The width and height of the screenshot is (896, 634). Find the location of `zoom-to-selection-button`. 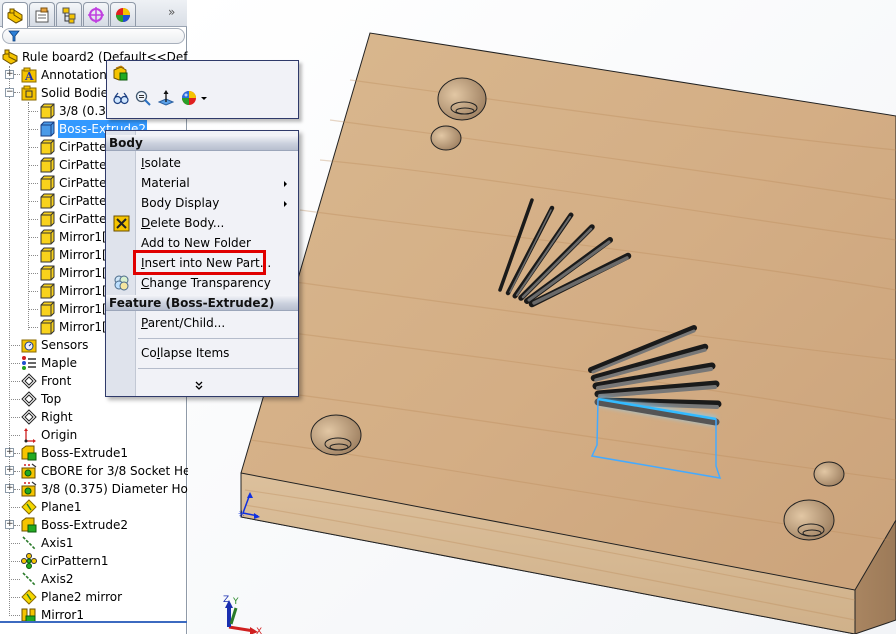

zoom-to-selection-button is located at coordinates (143, 98).